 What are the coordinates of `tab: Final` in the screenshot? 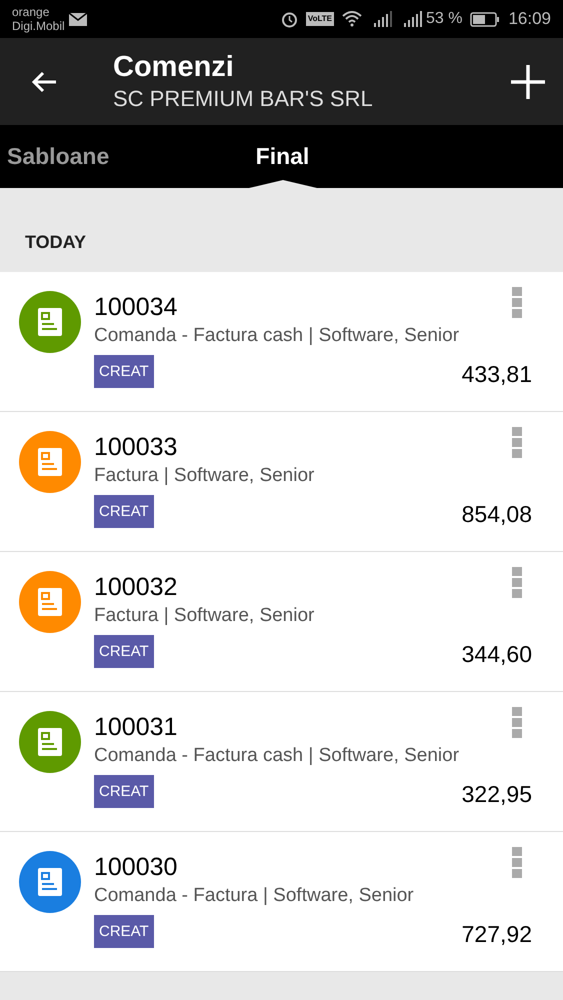 It's located at (282, 156).